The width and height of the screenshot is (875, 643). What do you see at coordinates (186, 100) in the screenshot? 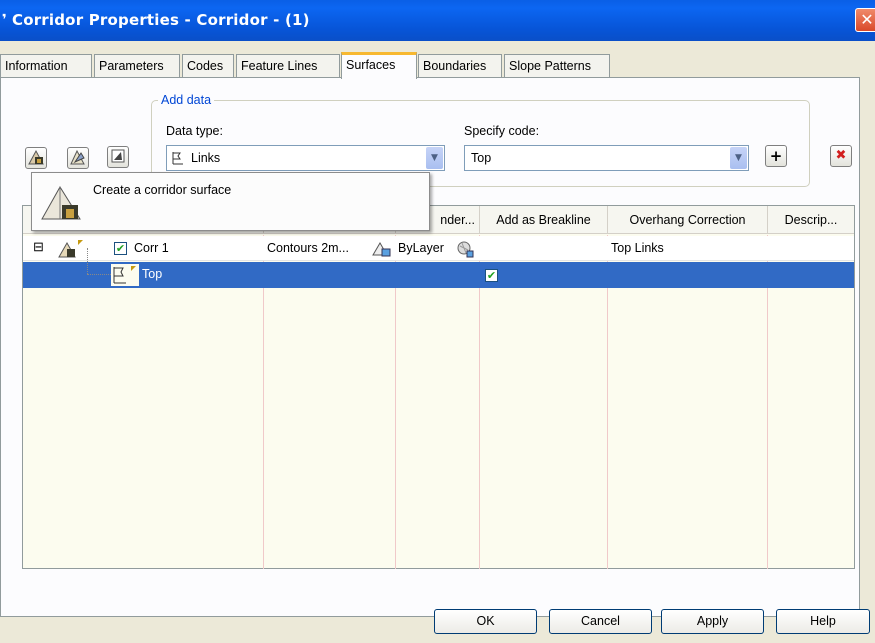
I see `add-data-group-label: Add data` at bounding box center [186, 100].